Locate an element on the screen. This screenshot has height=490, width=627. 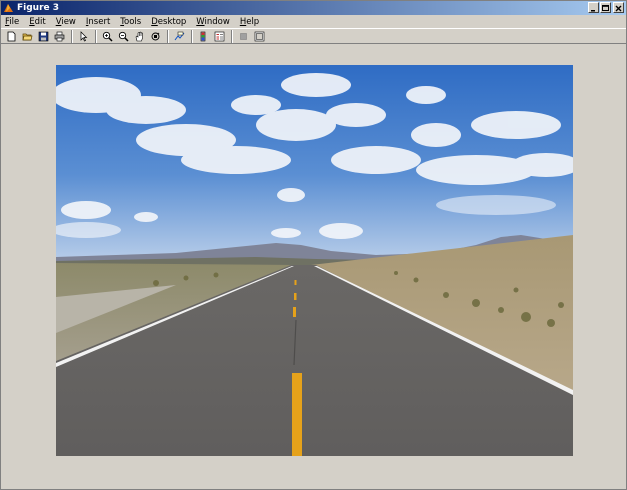
matlab-logo-icon is located at coordinates (8, 7).